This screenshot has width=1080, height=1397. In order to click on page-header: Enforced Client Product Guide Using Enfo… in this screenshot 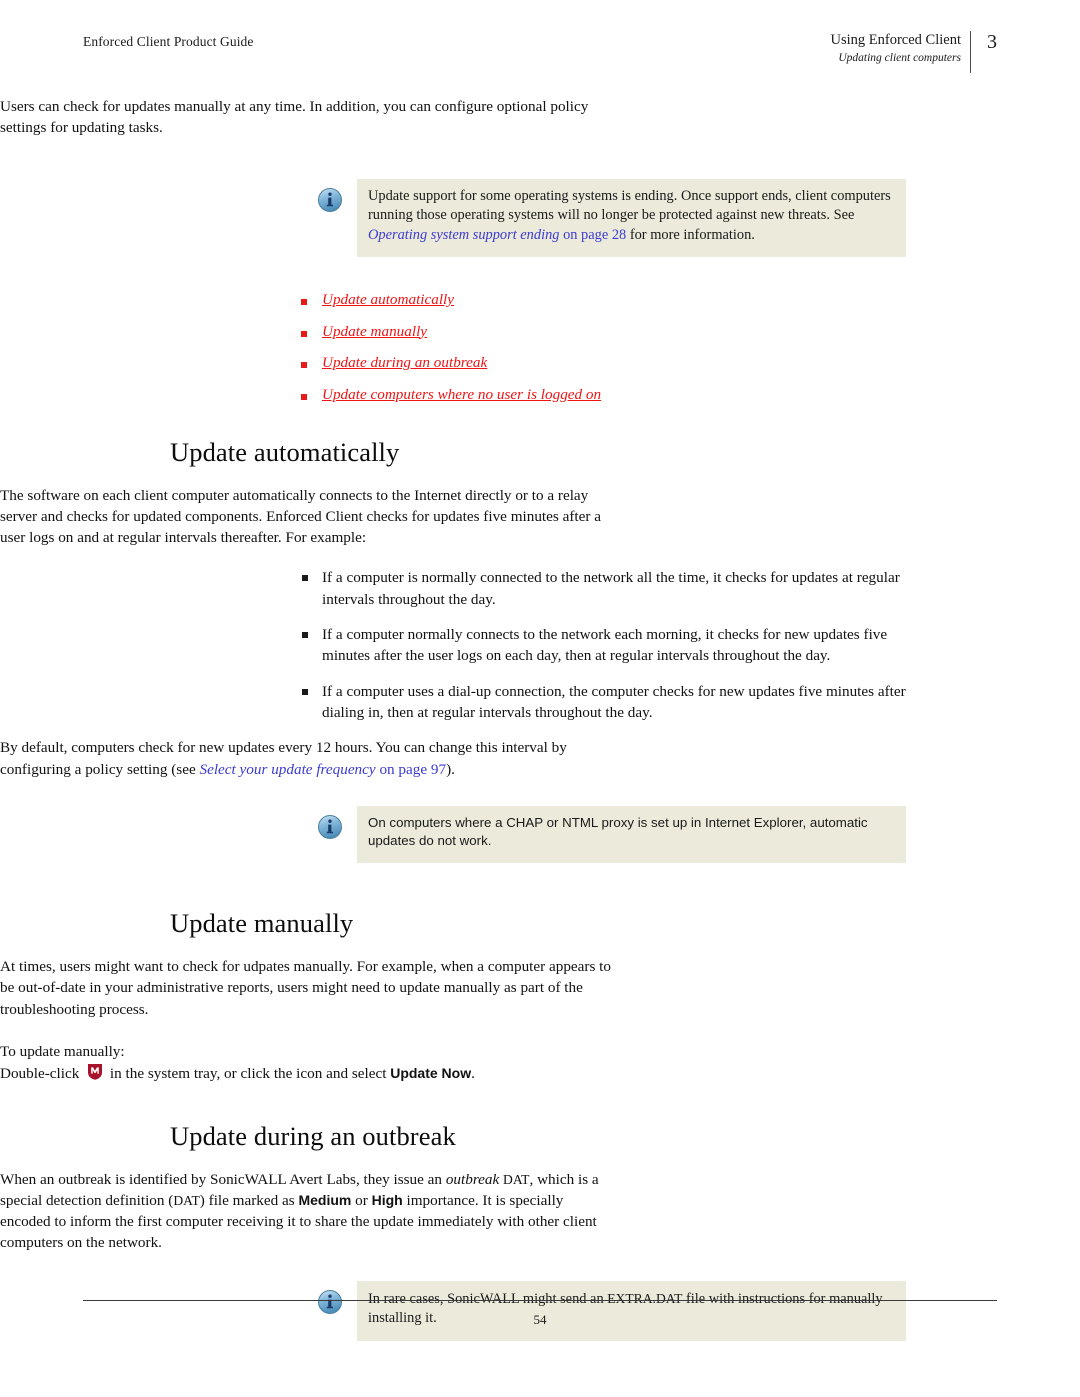, I will do `click(540, 53)`.